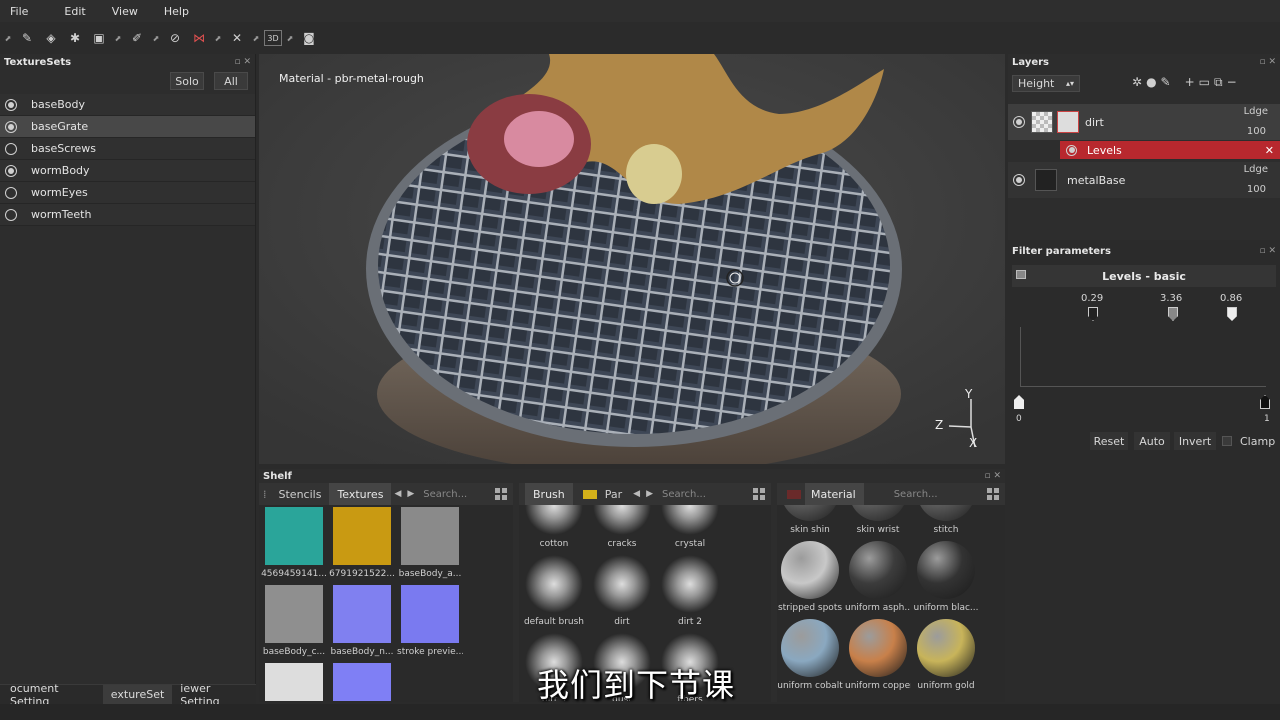  Describe the element at coordinates (1190, 82) in the screenshot. I see `add-layer-icon: +` at that location.